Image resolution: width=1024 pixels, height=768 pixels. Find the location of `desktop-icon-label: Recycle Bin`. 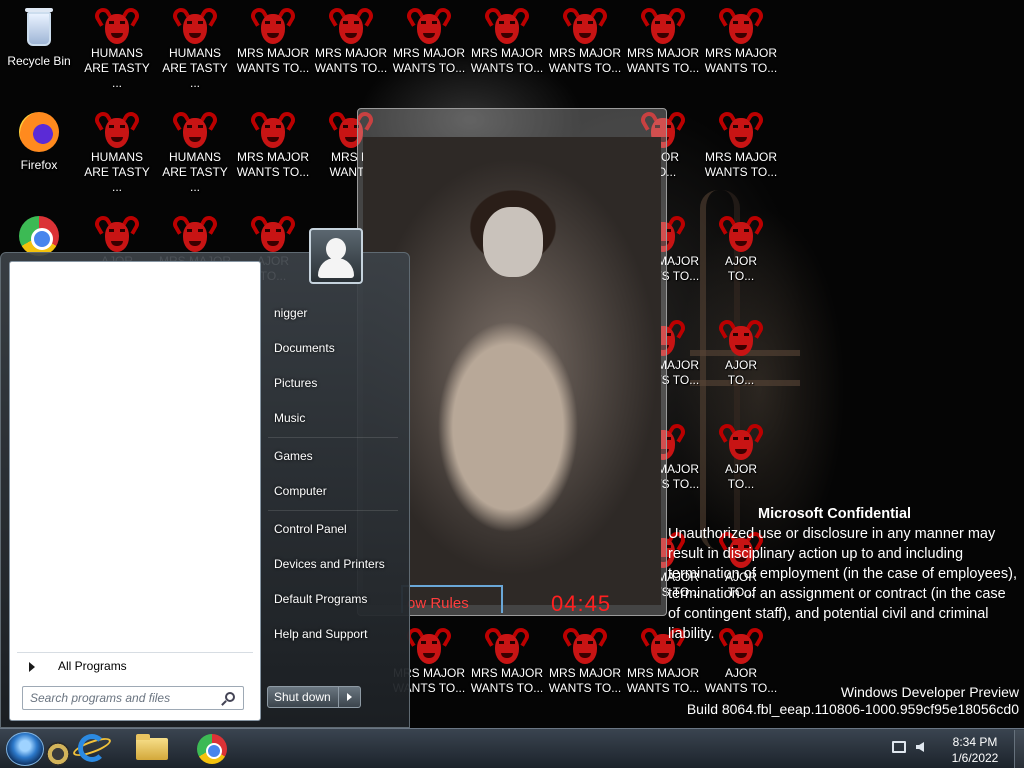

desktop-icon-label: Recycle Bin is located at coordinates (39, 61).